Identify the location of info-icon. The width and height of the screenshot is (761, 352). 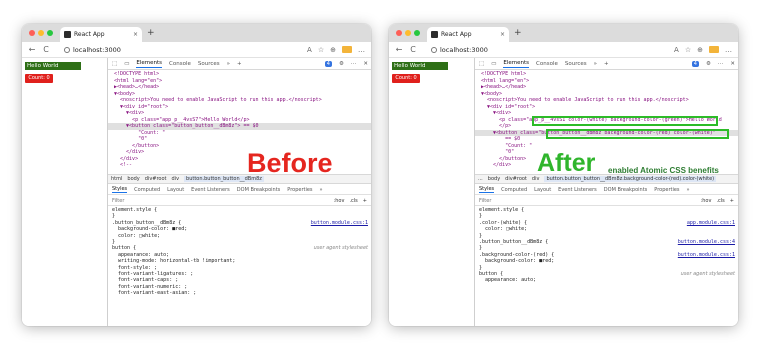
(67, 49).